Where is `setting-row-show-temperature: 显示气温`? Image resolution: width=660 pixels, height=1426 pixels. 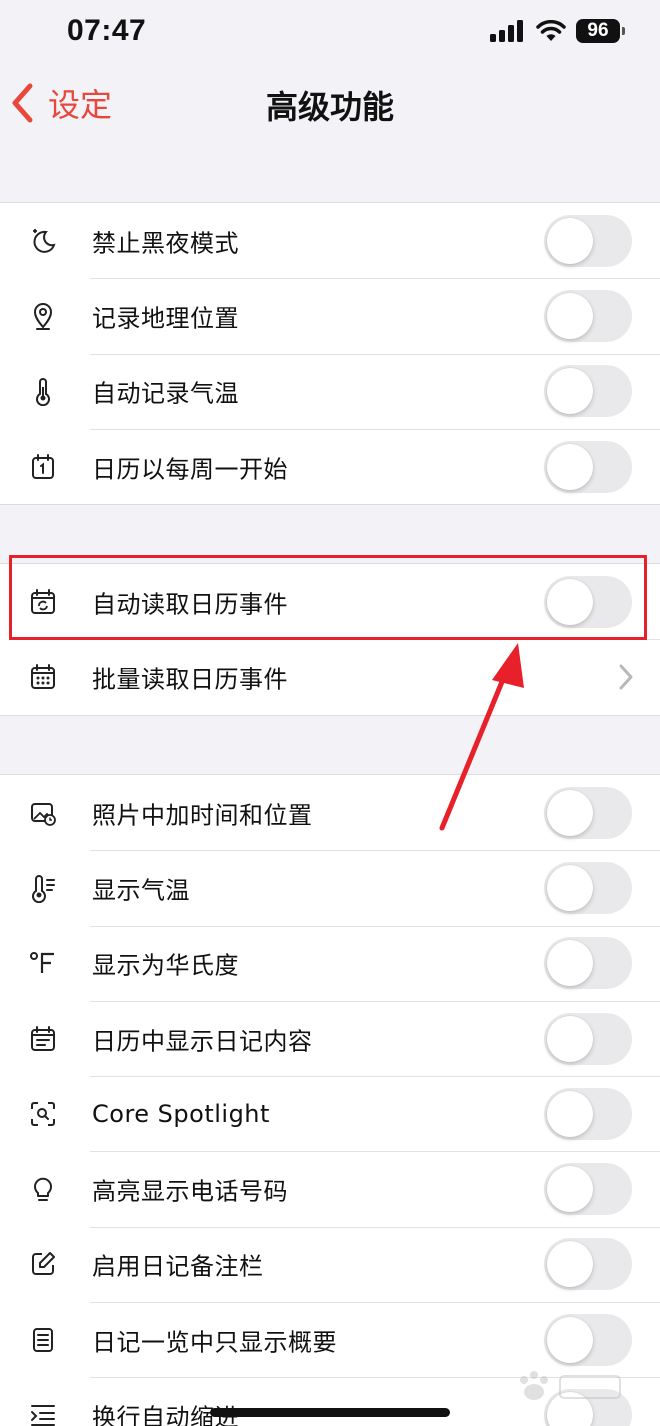
setting-row-show-temperature: 显示气温 is located at coordinates (330, 887).